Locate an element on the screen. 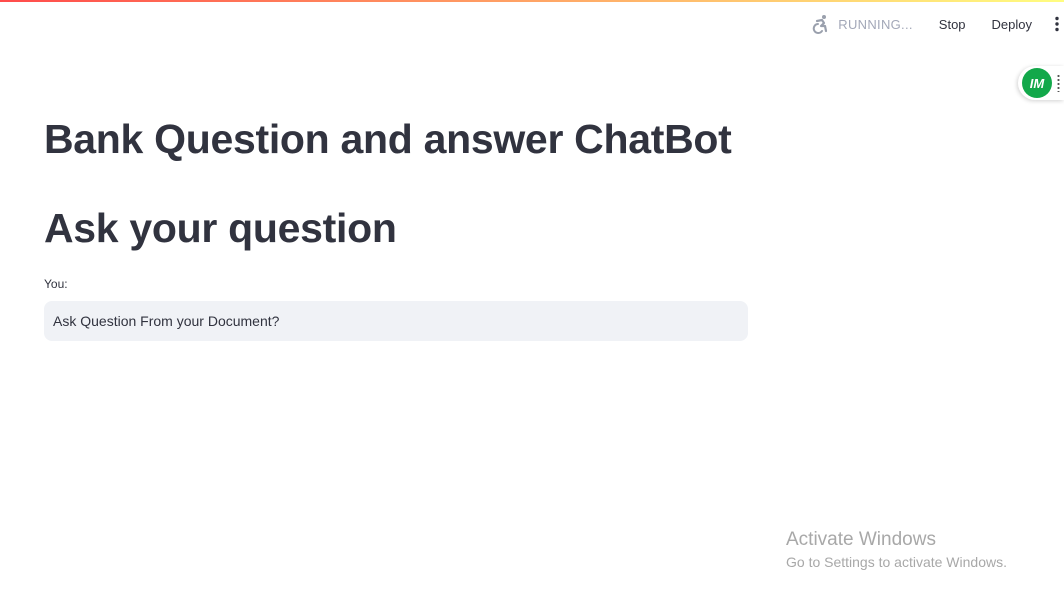 This screenshot has height=591, width=1064. question-input is located at coordinates (396, 321).